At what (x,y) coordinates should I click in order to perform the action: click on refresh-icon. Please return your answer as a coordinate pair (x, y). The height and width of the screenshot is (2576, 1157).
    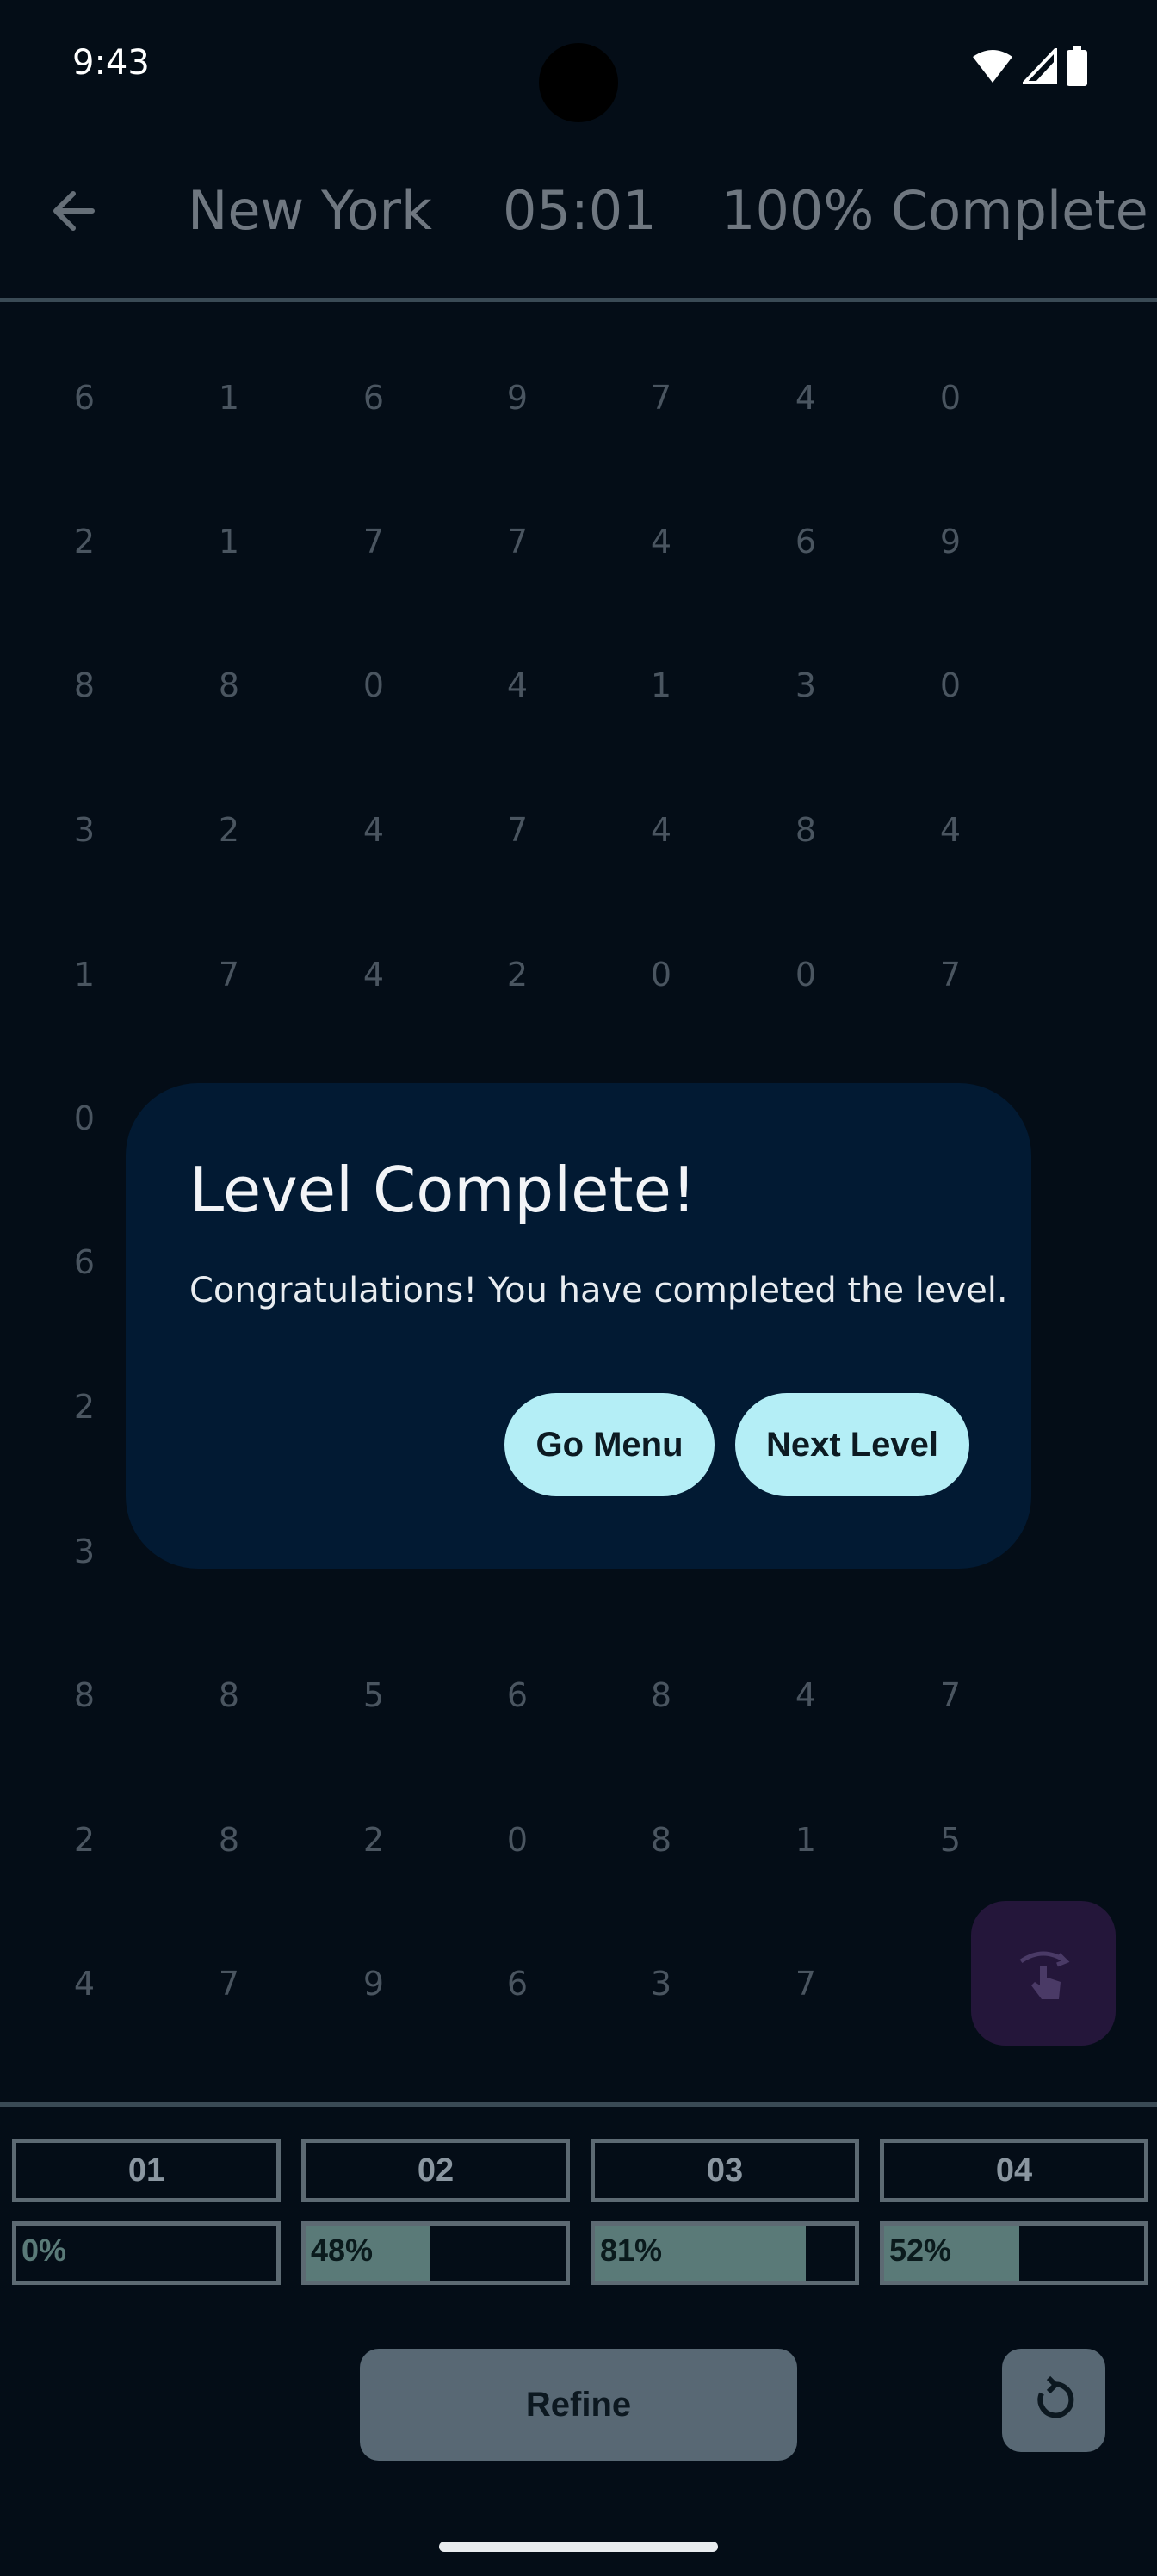
    Looking at the image, I should click on (1056, 2397).